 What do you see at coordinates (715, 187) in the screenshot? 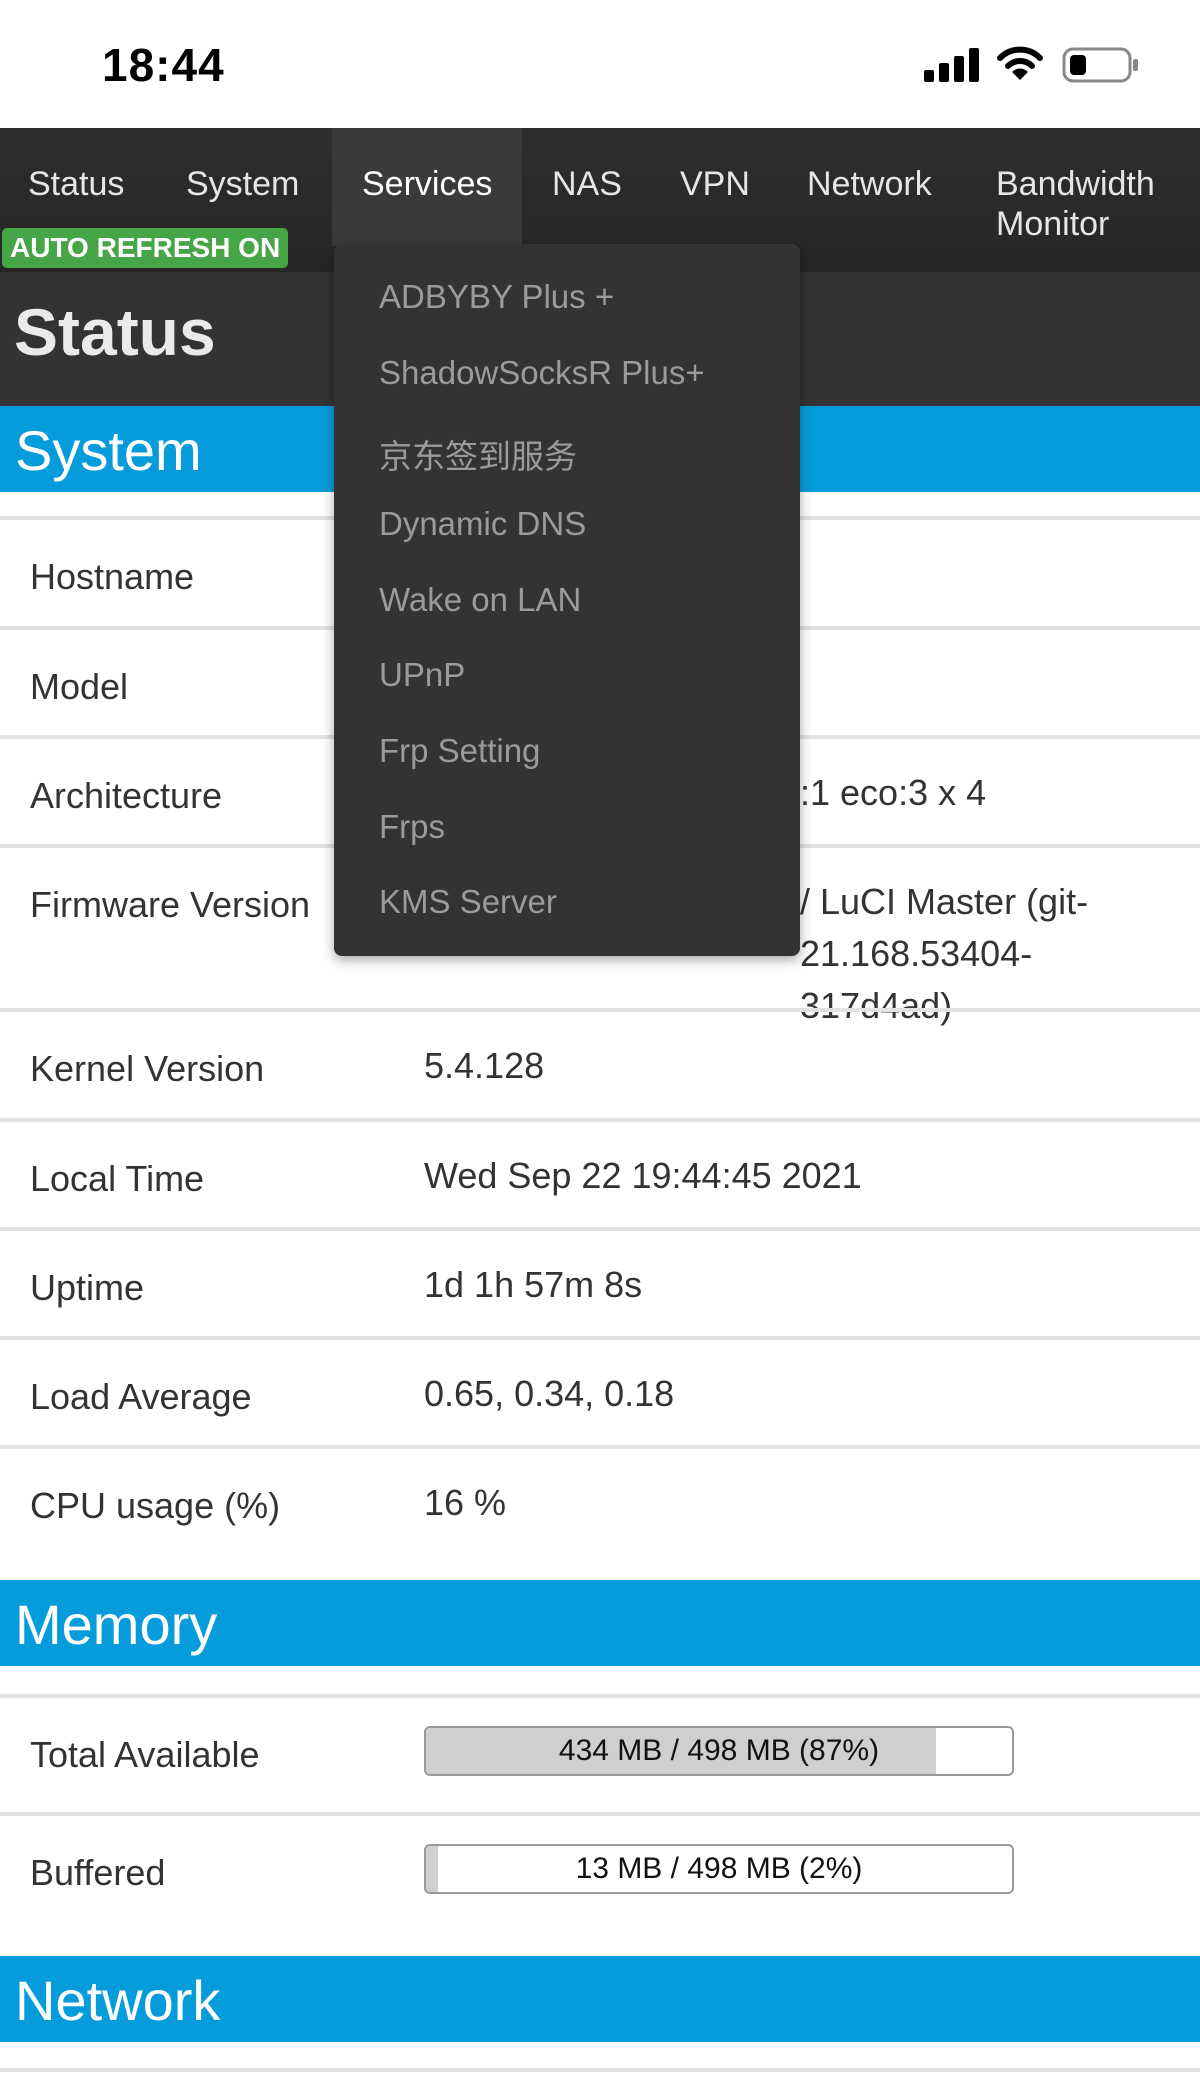
I see `nav-vpn: VPN` at bounding box center [715, 187].